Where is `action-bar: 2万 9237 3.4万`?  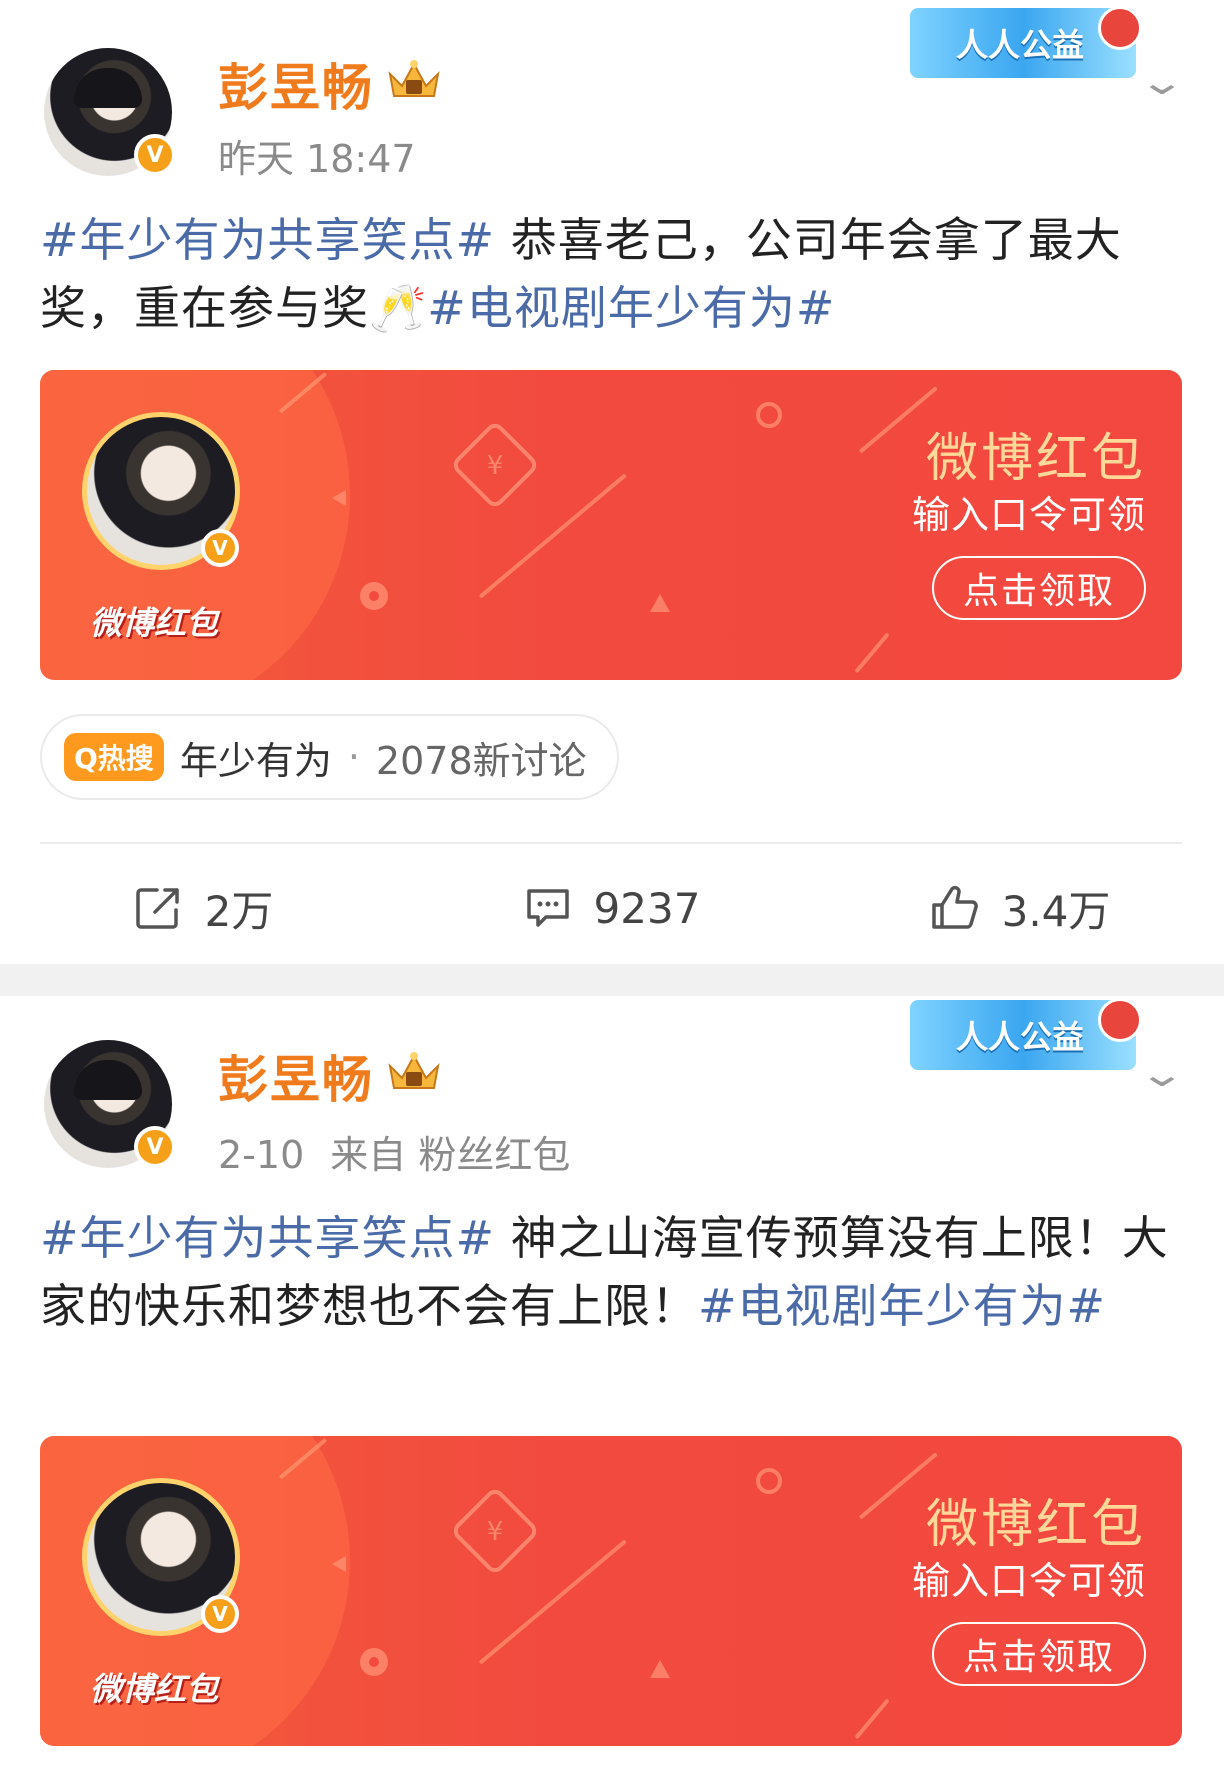 action-bar: 2万 9237 3.4万 is located at coordinates (612, 908).